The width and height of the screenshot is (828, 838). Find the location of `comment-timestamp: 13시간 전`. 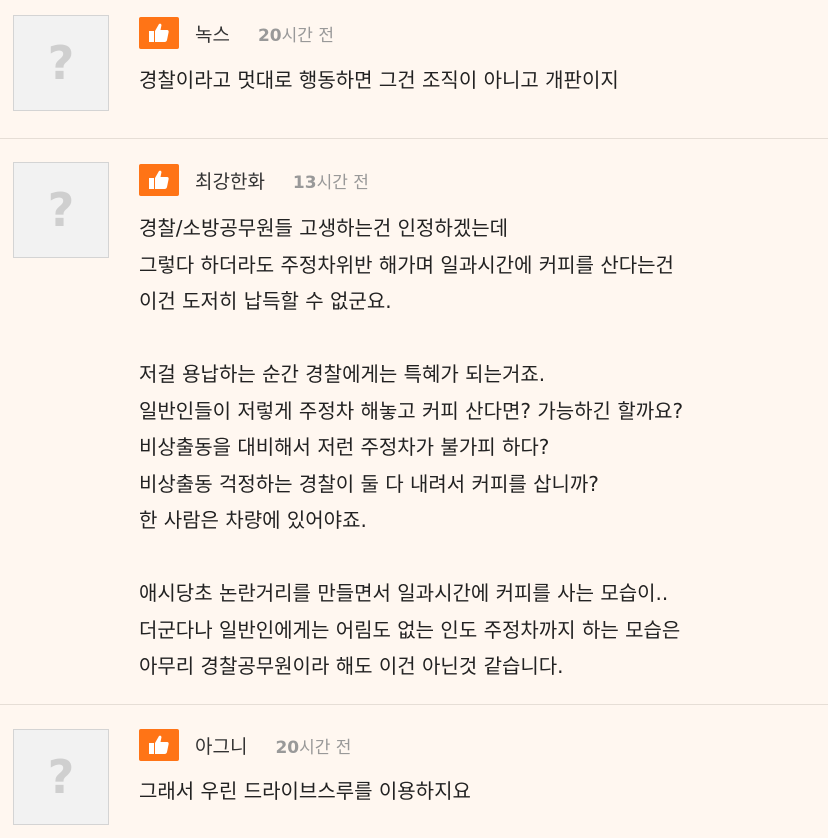

comment-timestamp: 13시간 전 is located at coordinates (331, 180).